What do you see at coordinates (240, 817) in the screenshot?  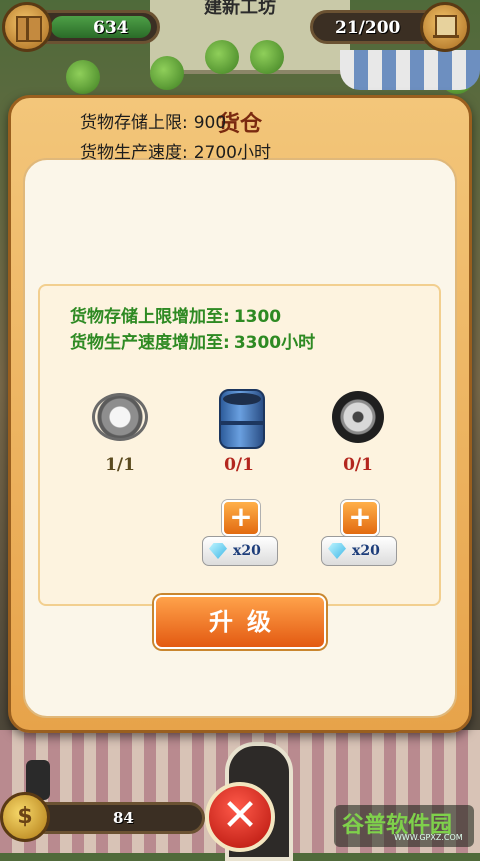 I see `close-button: ✕` at bounding box center [240, 817].